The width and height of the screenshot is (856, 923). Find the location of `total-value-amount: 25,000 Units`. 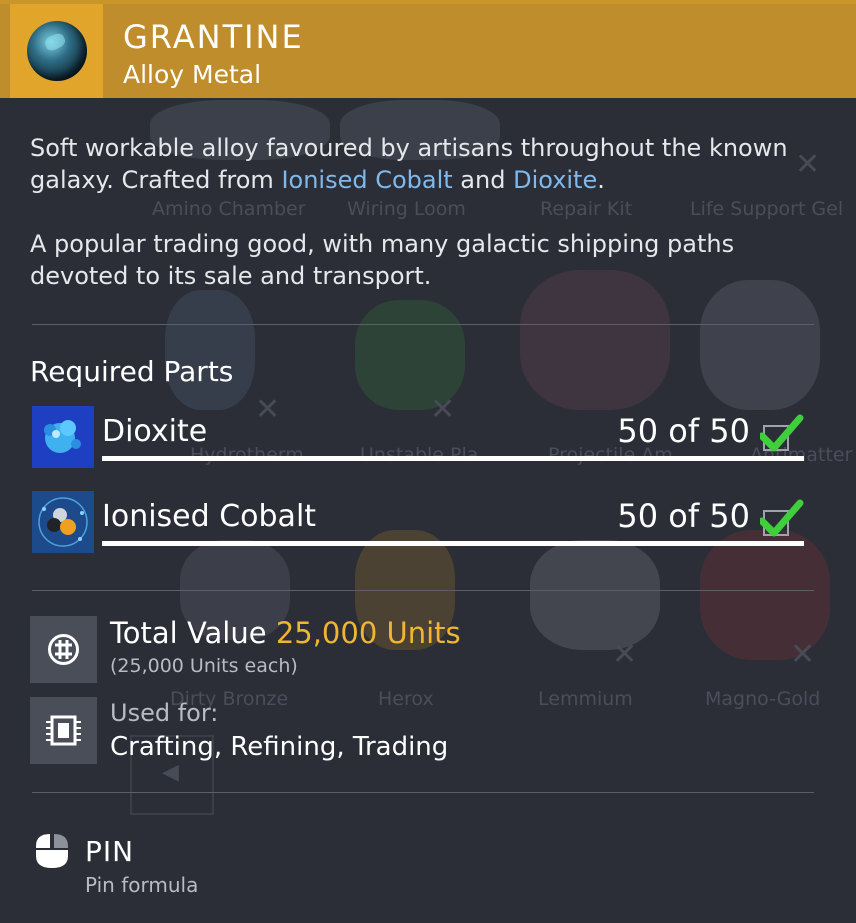

total-value-amount: 25,000 Units is located at coordinates (368, 633).